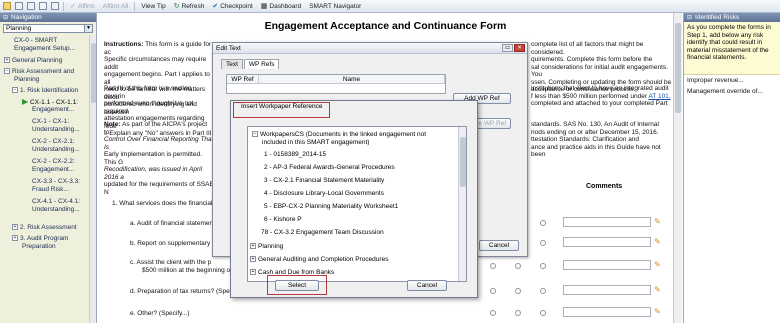  Describe the element at coordinates (519, 48) in the screenshot. I see `close-button: ✕` at that location.